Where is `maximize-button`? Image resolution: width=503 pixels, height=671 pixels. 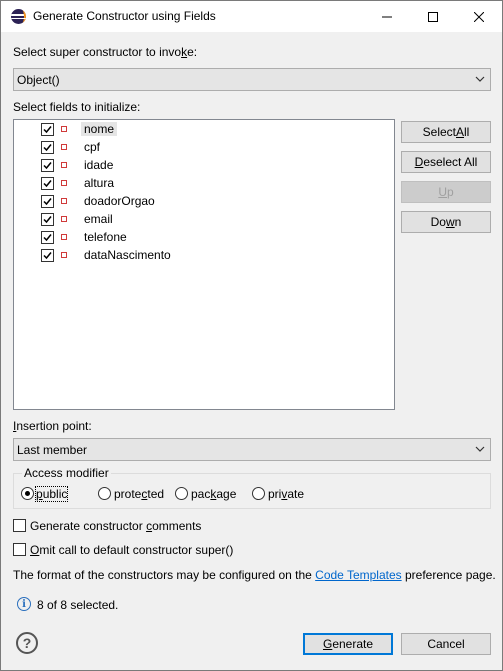 maximize-button is located at coordinates (433, 16).